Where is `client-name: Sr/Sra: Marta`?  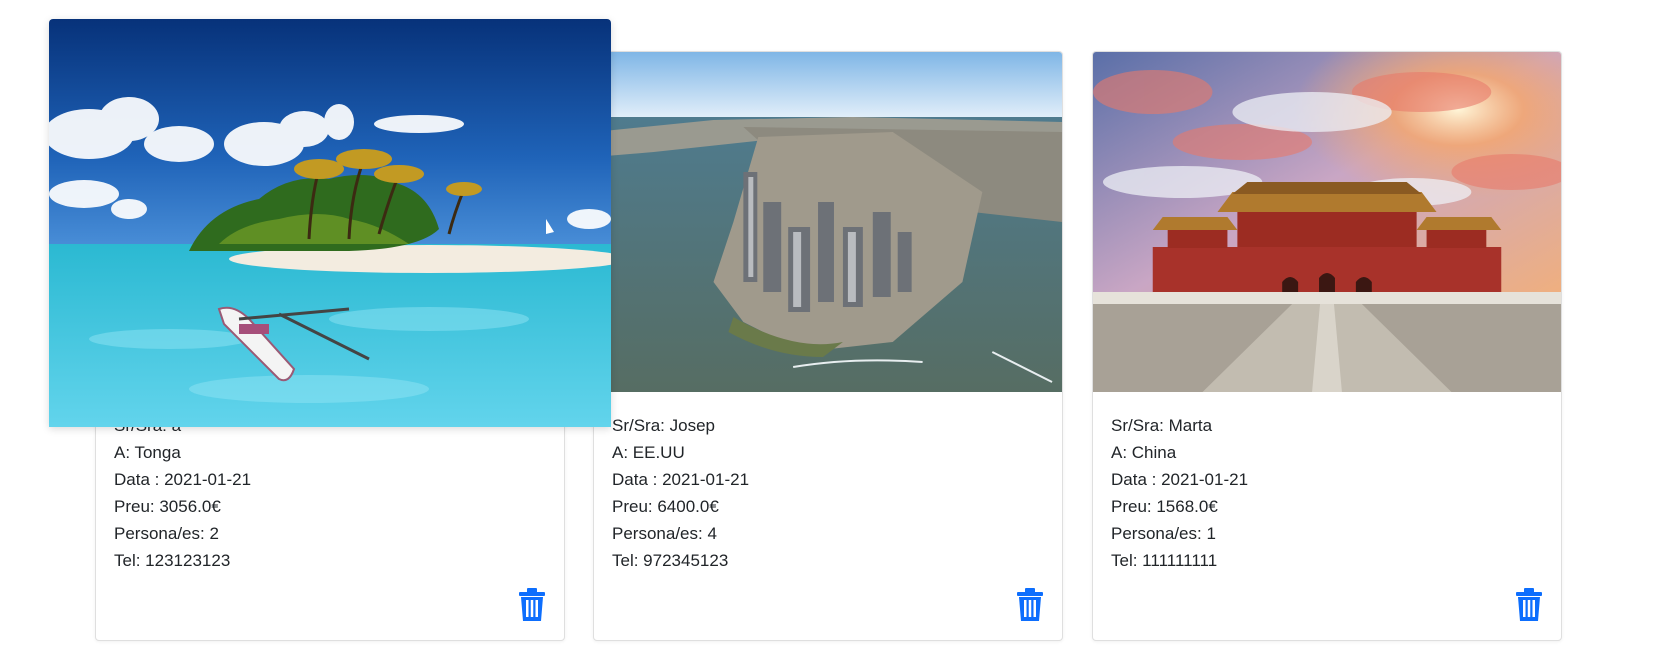 client-name: Sr/Sra: Marta is located at coordinates (1162, 425).